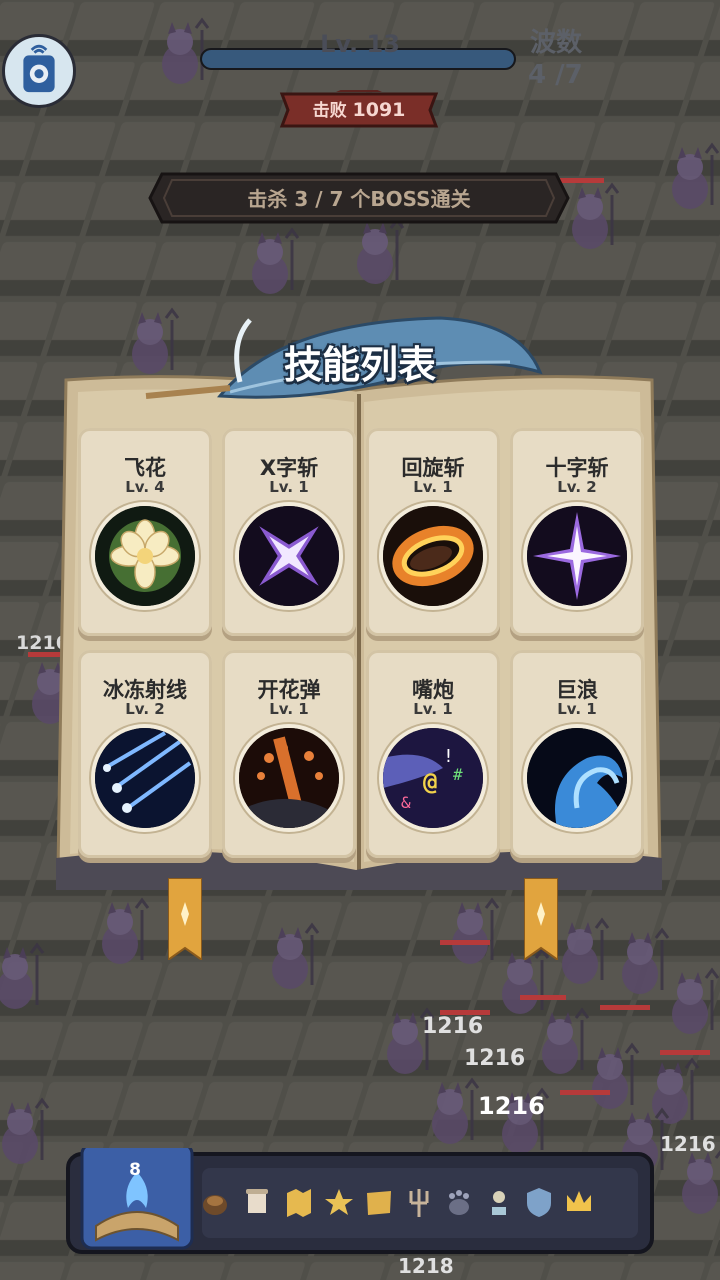  Describe the element at coordinates (419, 1202) in the screenshot. I see `trident-icon` at that location.